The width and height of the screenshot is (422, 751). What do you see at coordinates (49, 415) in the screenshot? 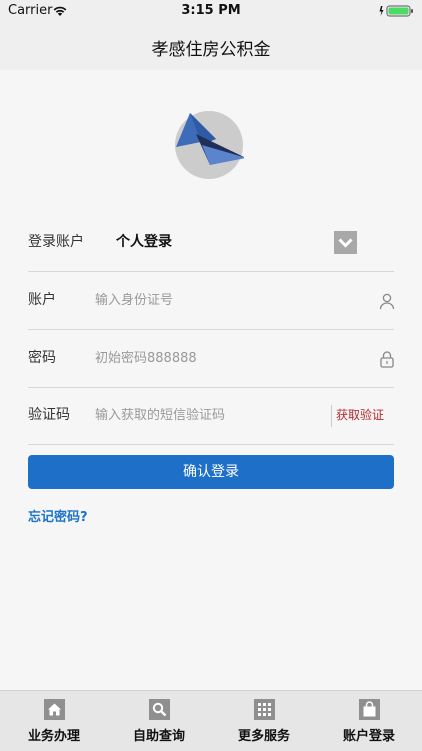
I see `verification-code-label: 验证码` at bounding box center [49, 415].